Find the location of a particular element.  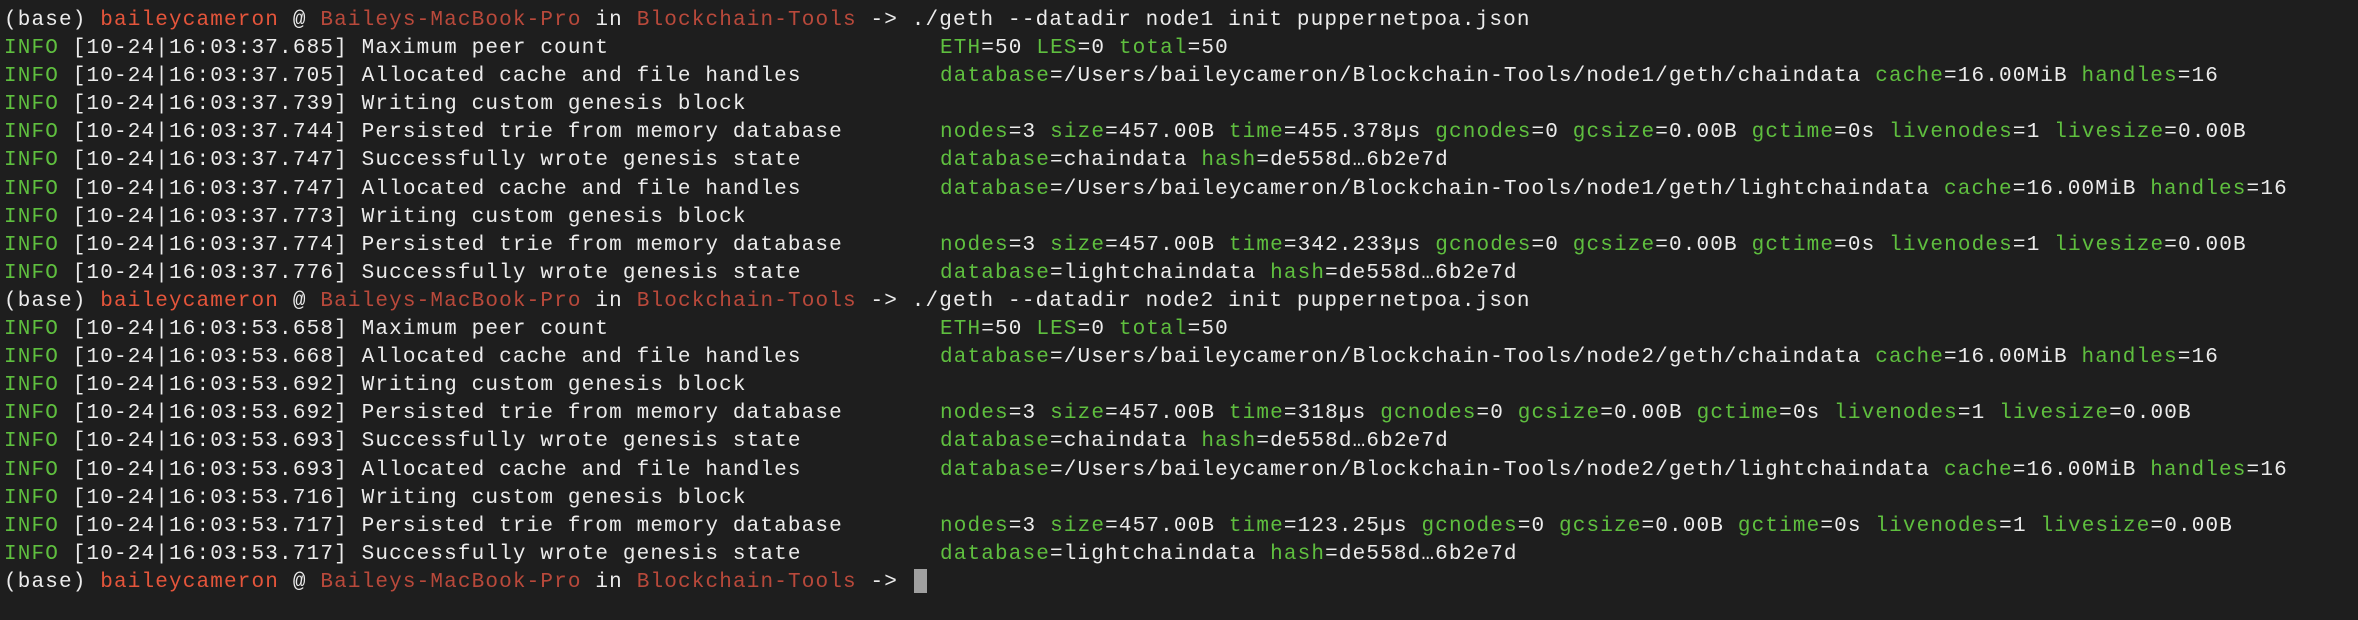

context-key: gctime is located at coordinates (1779, 526).